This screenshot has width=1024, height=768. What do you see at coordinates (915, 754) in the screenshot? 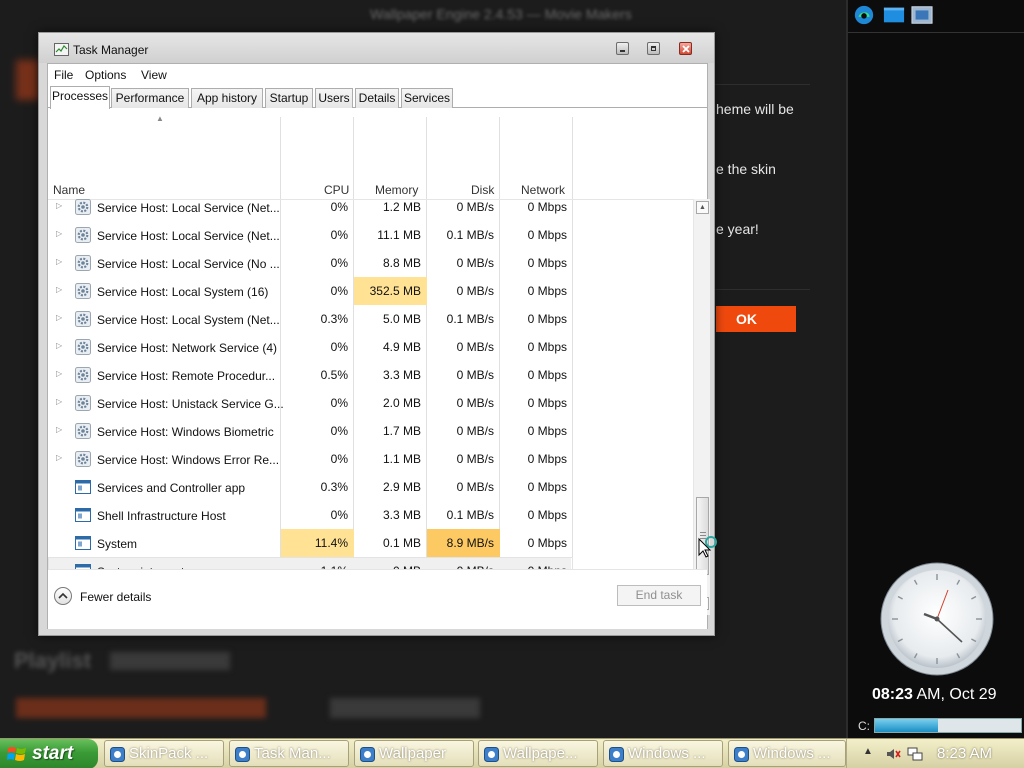
I see `network-icon` at bounding box center [915, 754].